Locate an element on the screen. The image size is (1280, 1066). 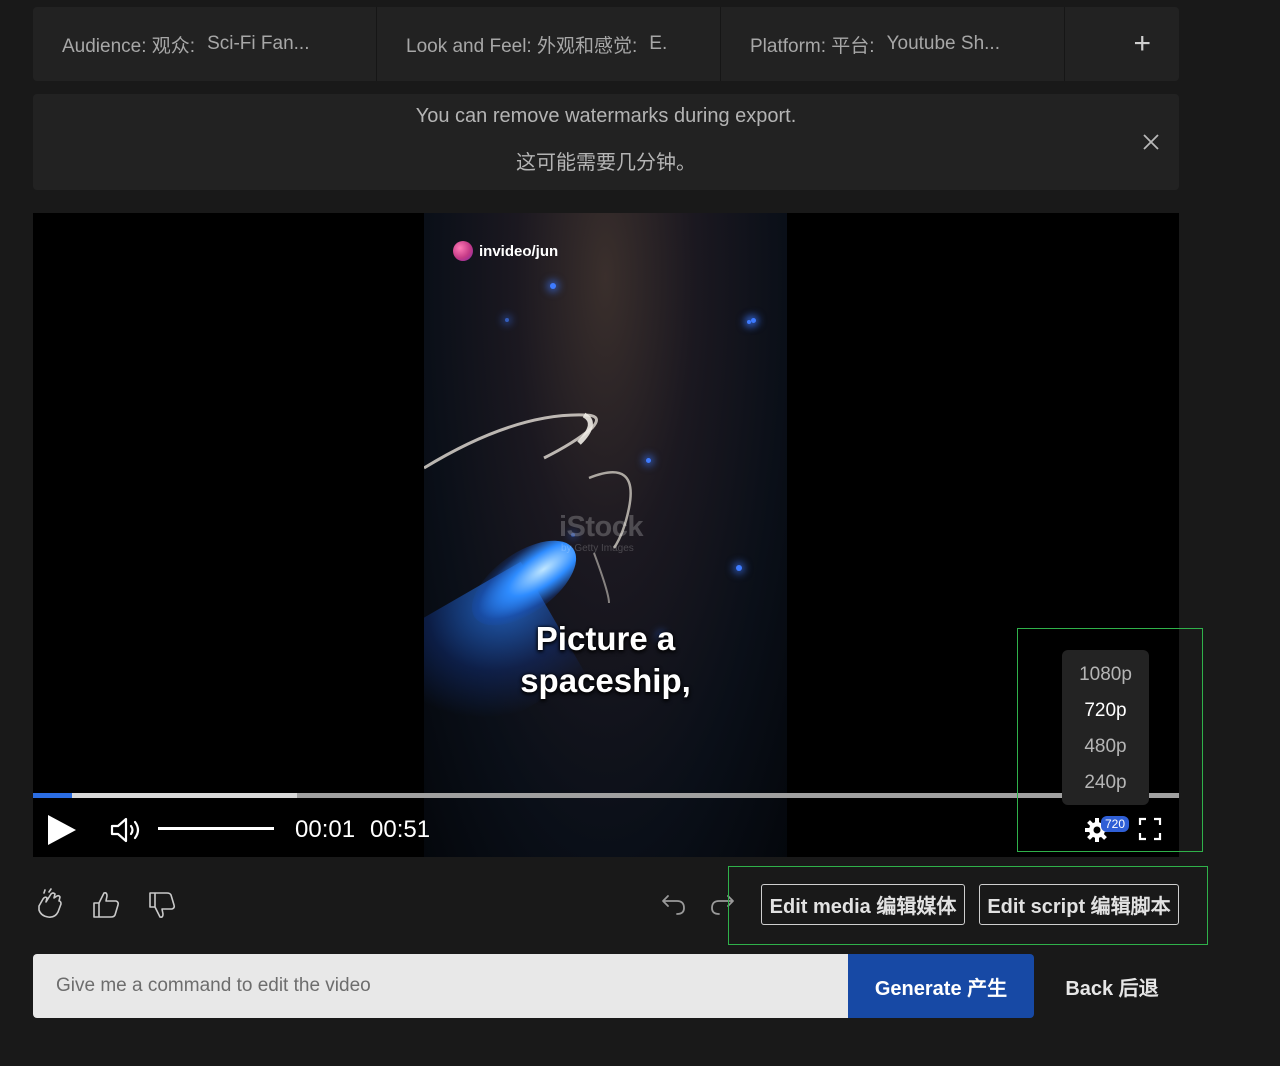
tag-platform-label: Platform: 平台: is located at coordinates (812, 46).